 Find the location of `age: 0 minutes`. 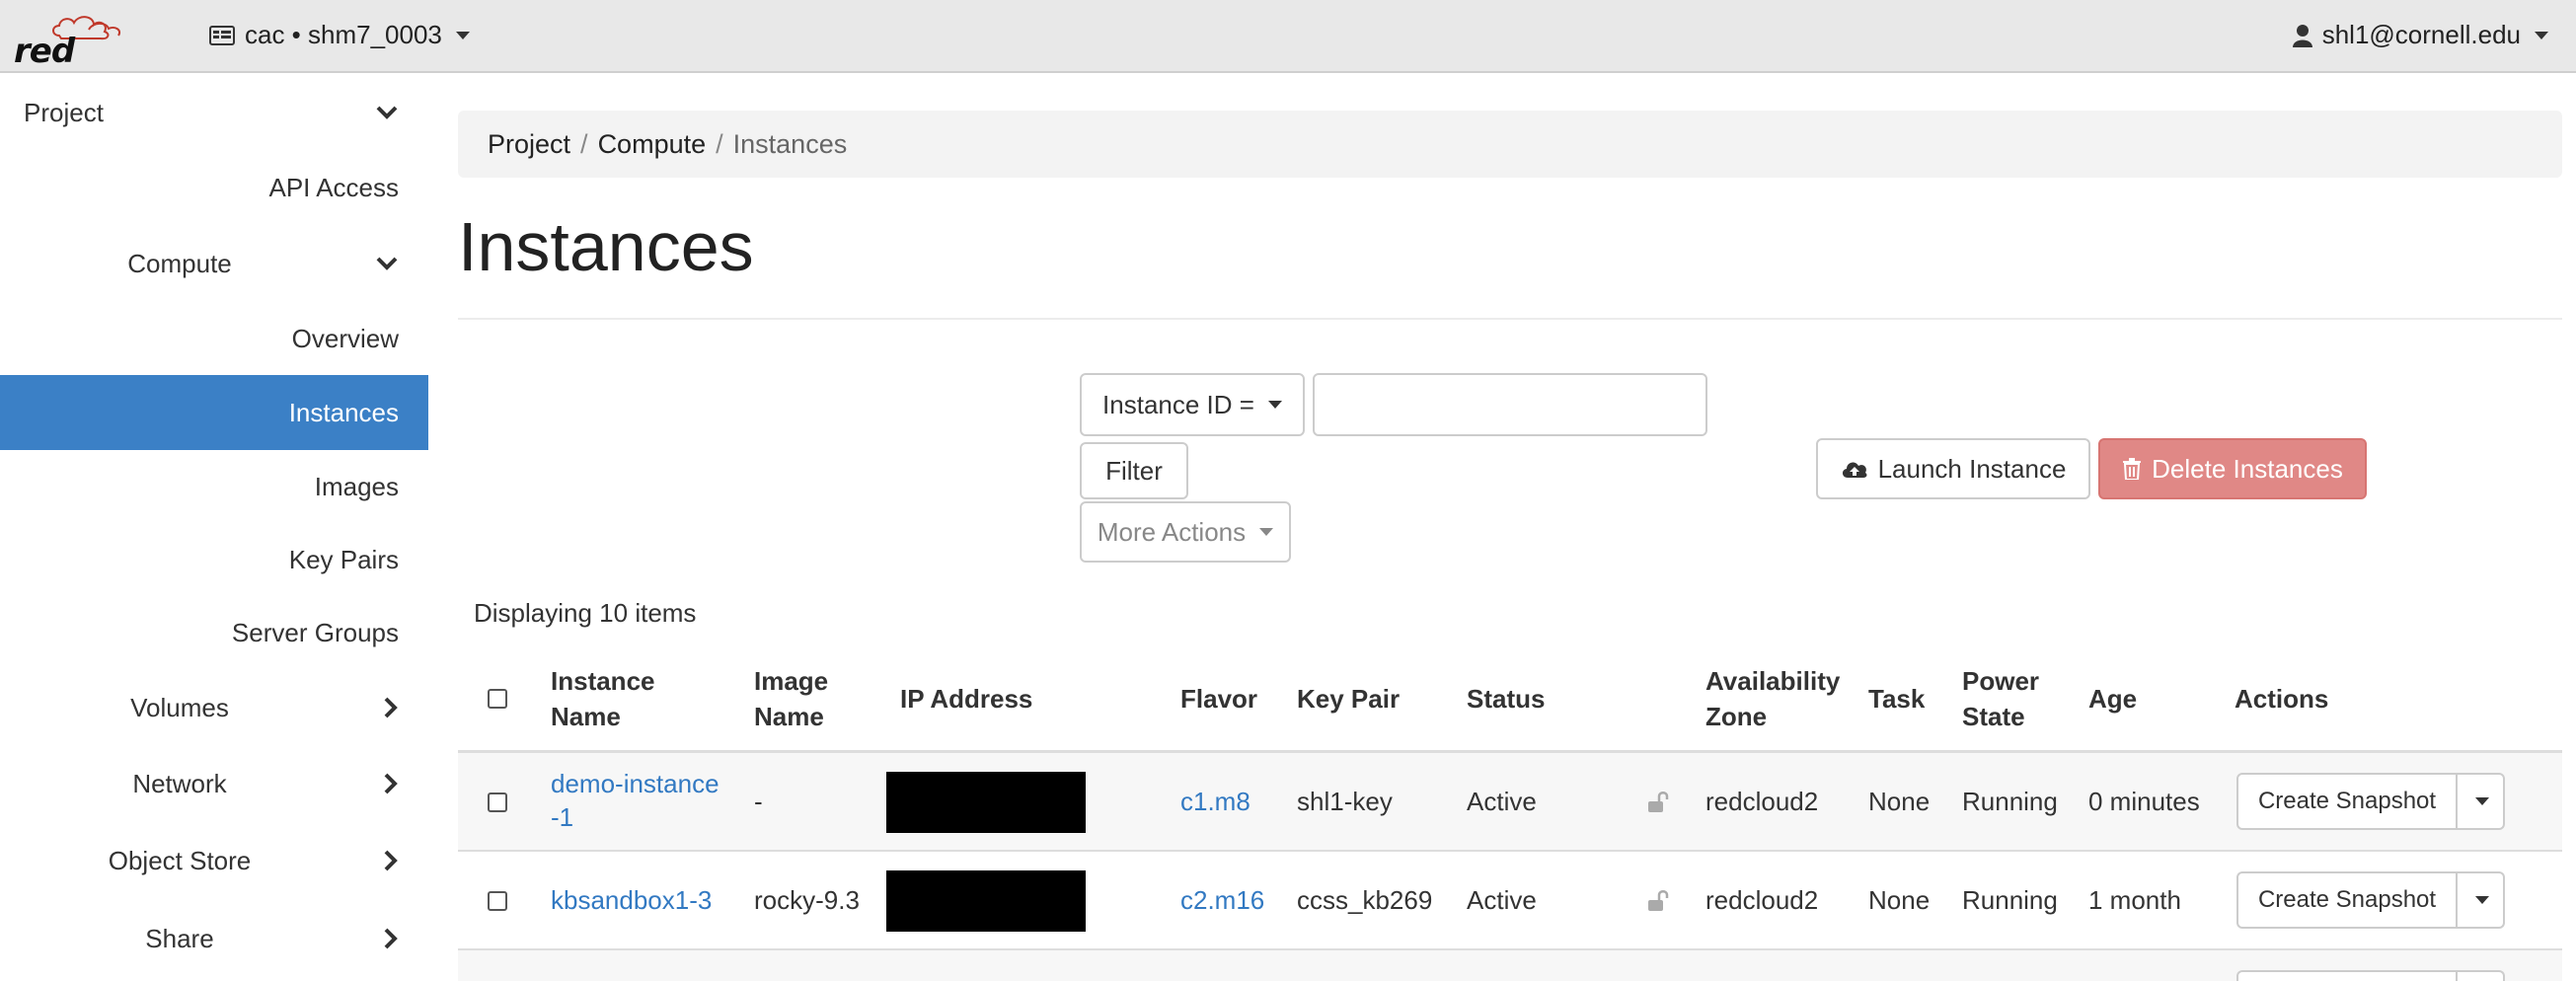

age: 0 minutes is located at coordinates (2144, 801).